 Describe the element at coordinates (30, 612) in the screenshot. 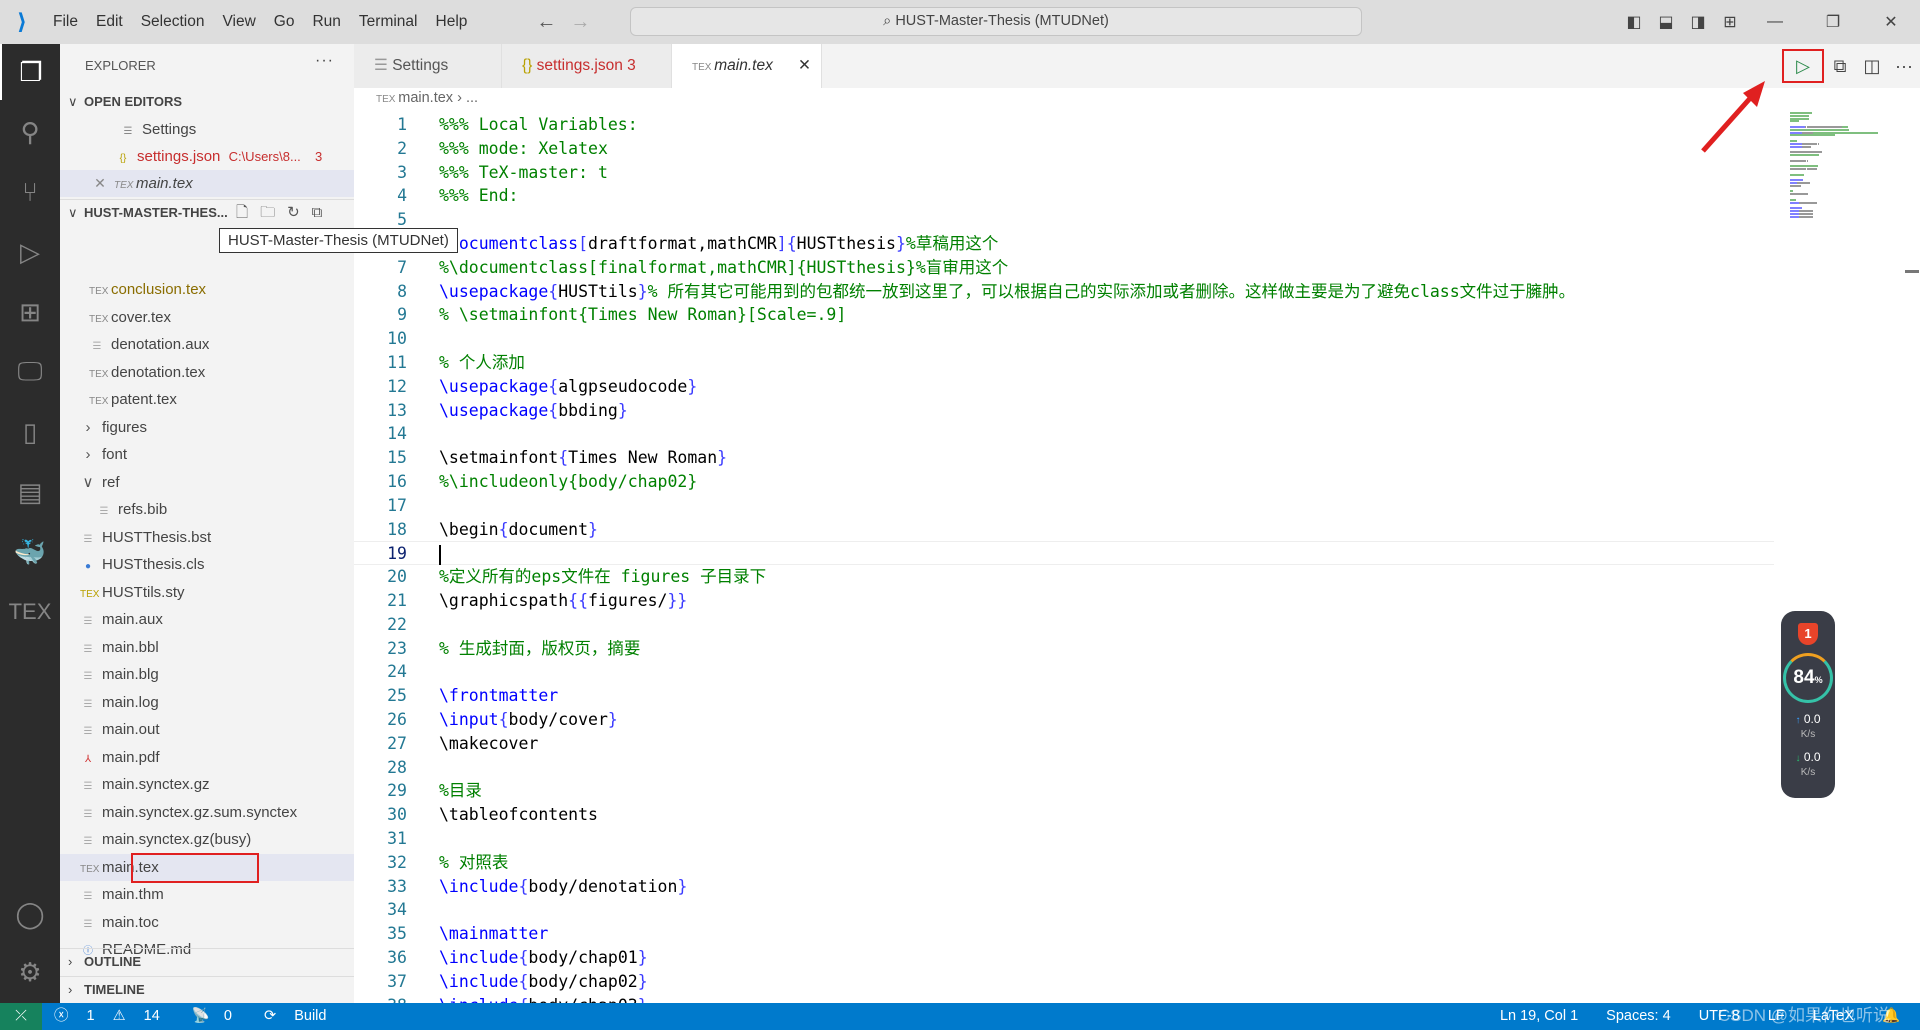

I see `tex-icon: TEX` at that location.